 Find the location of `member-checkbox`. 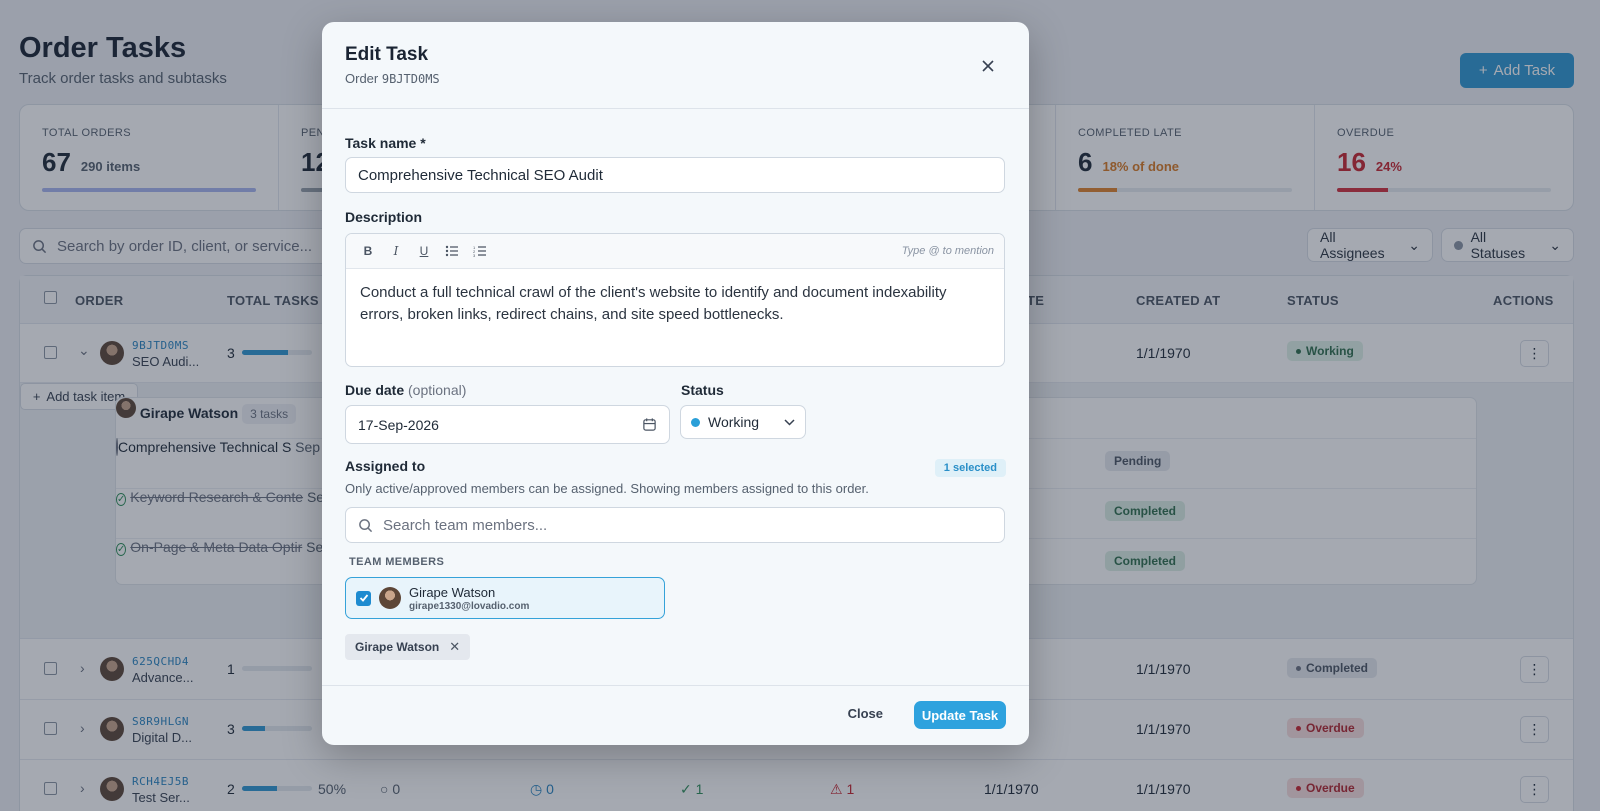

member-checkbox is located at coordinates (363, 598).